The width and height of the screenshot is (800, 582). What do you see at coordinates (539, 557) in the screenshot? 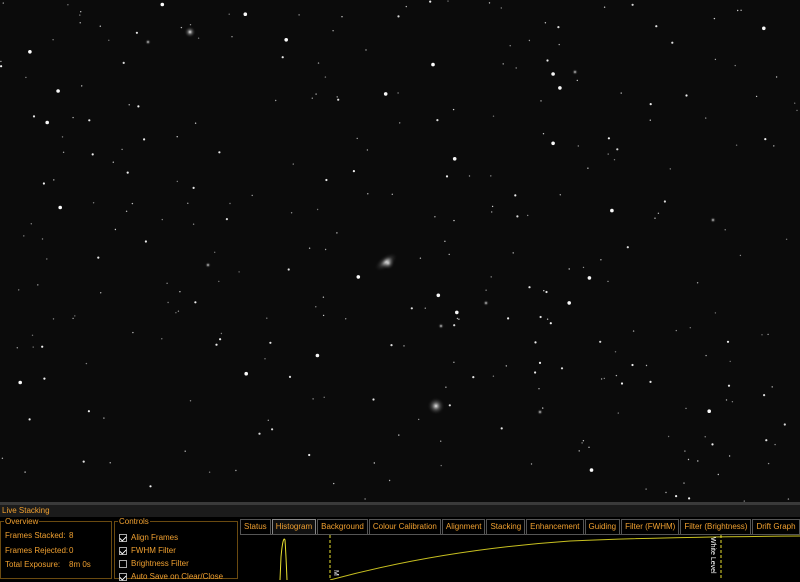
I see `histogram-chart` at bounding box center [539, 557].